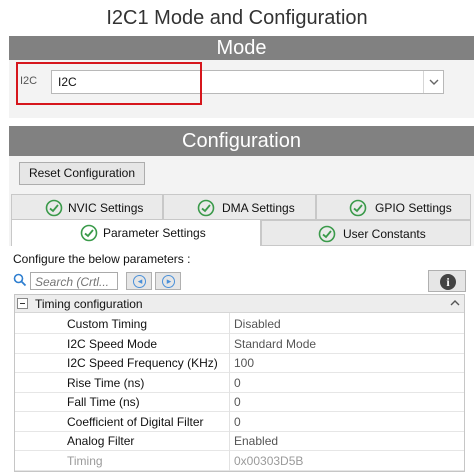 Image resolution: width=474 pixels, height=472 pixels. I want to click on search-input, so click(73, 282).